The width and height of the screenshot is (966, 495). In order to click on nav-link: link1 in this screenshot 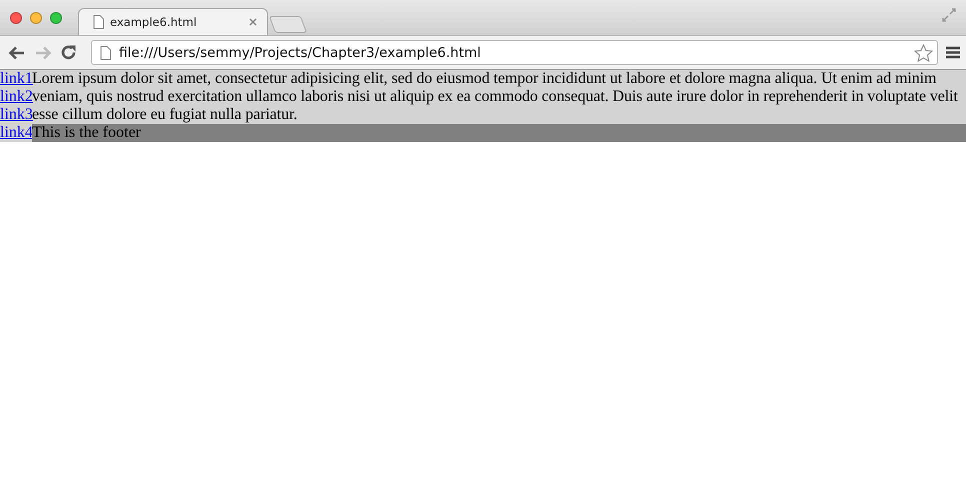, I will do `click(16, 79)`.